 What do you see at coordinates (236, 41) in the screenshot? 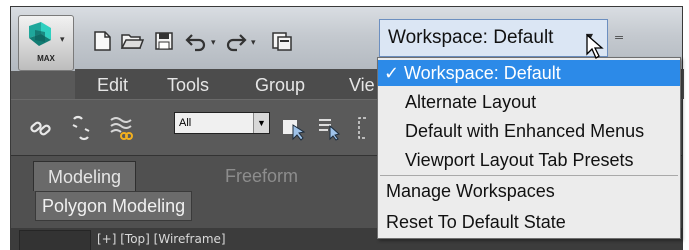
I see `redo-icon` at bounding box center [236, 41].